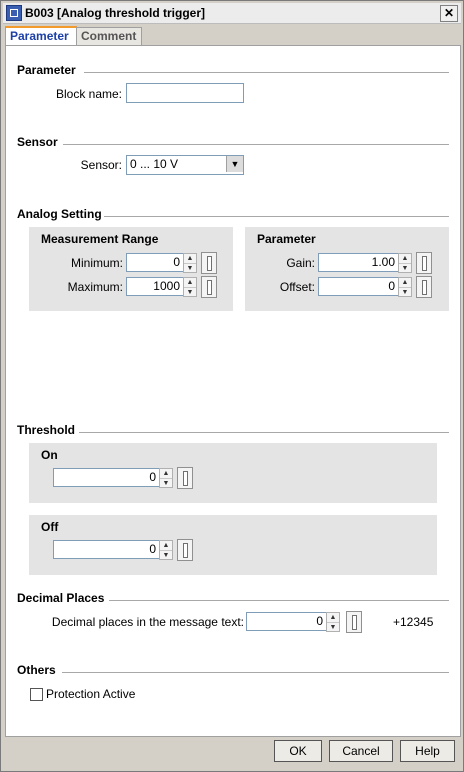  Describe the element at coordinates (46, 430) in the screenshot. I see `section-heading-threshold: Threshold` at that location.